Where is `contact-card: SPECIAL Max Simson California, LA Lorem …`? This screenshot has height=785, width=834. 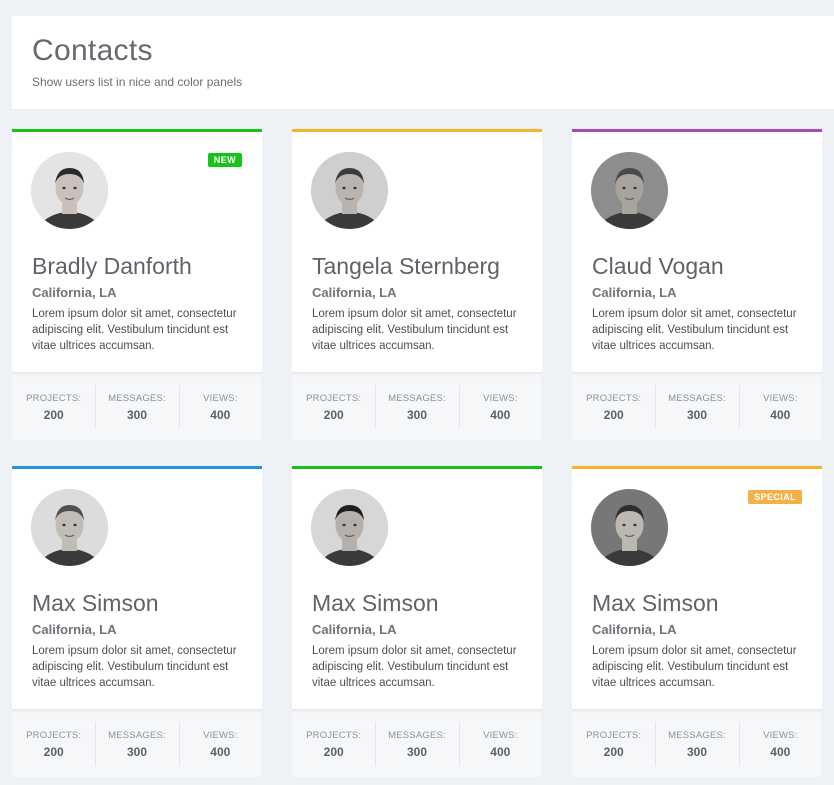 contact-card: SPECIAL Max Simson California, LA Lorem … is located at coordinates (697, 621).